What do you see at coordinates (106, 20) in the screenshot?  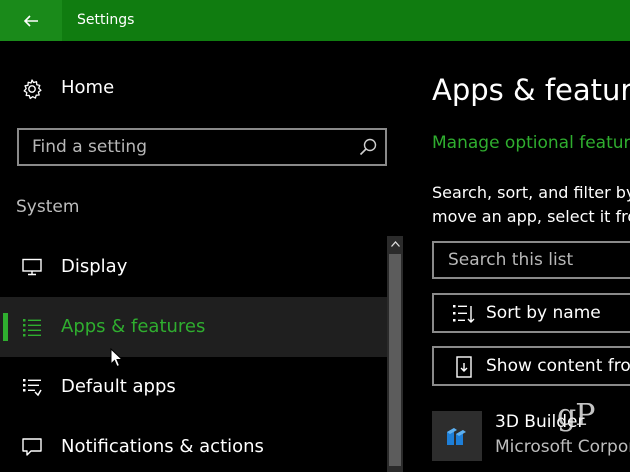 I see `window-title: Settings` at bounding box center [106, 20].